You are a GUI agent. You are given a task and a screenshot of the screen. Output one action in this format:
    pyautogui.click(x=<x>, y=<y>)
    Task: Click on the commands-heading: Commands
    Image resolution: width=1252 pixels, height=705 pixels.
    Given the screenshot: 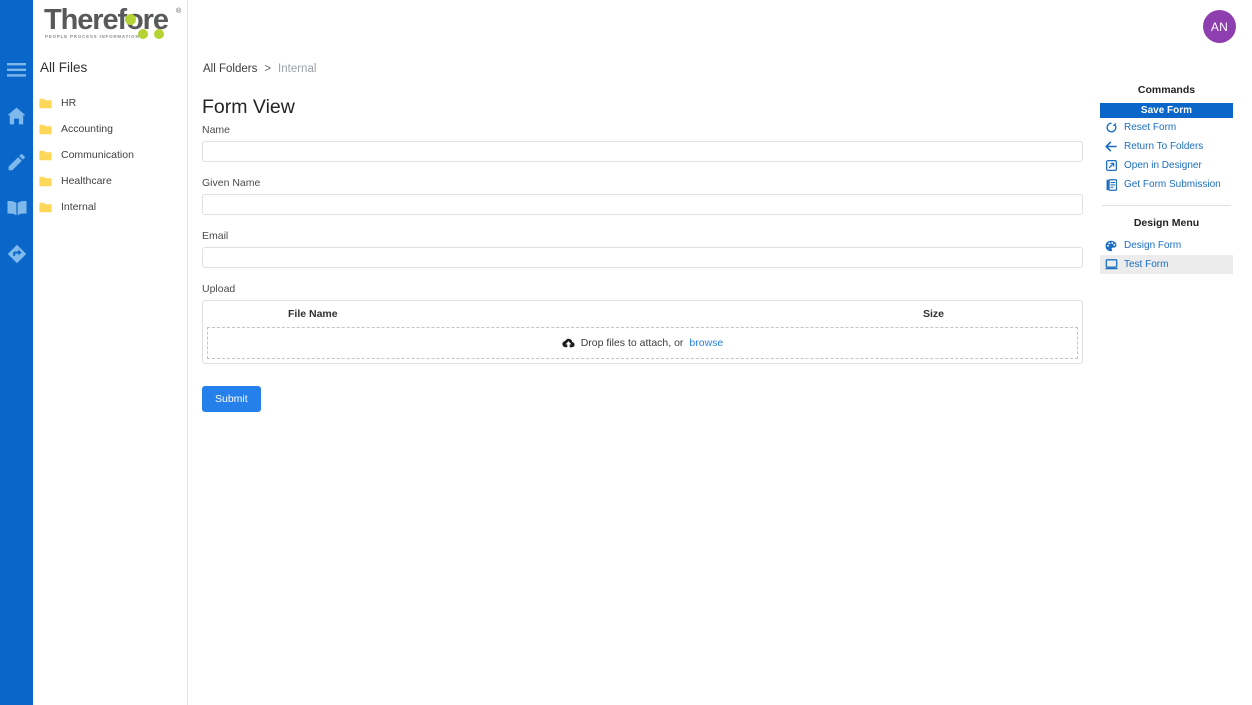 What is the action you would take?
    pyautogui.click(x=1166, y=90)
    